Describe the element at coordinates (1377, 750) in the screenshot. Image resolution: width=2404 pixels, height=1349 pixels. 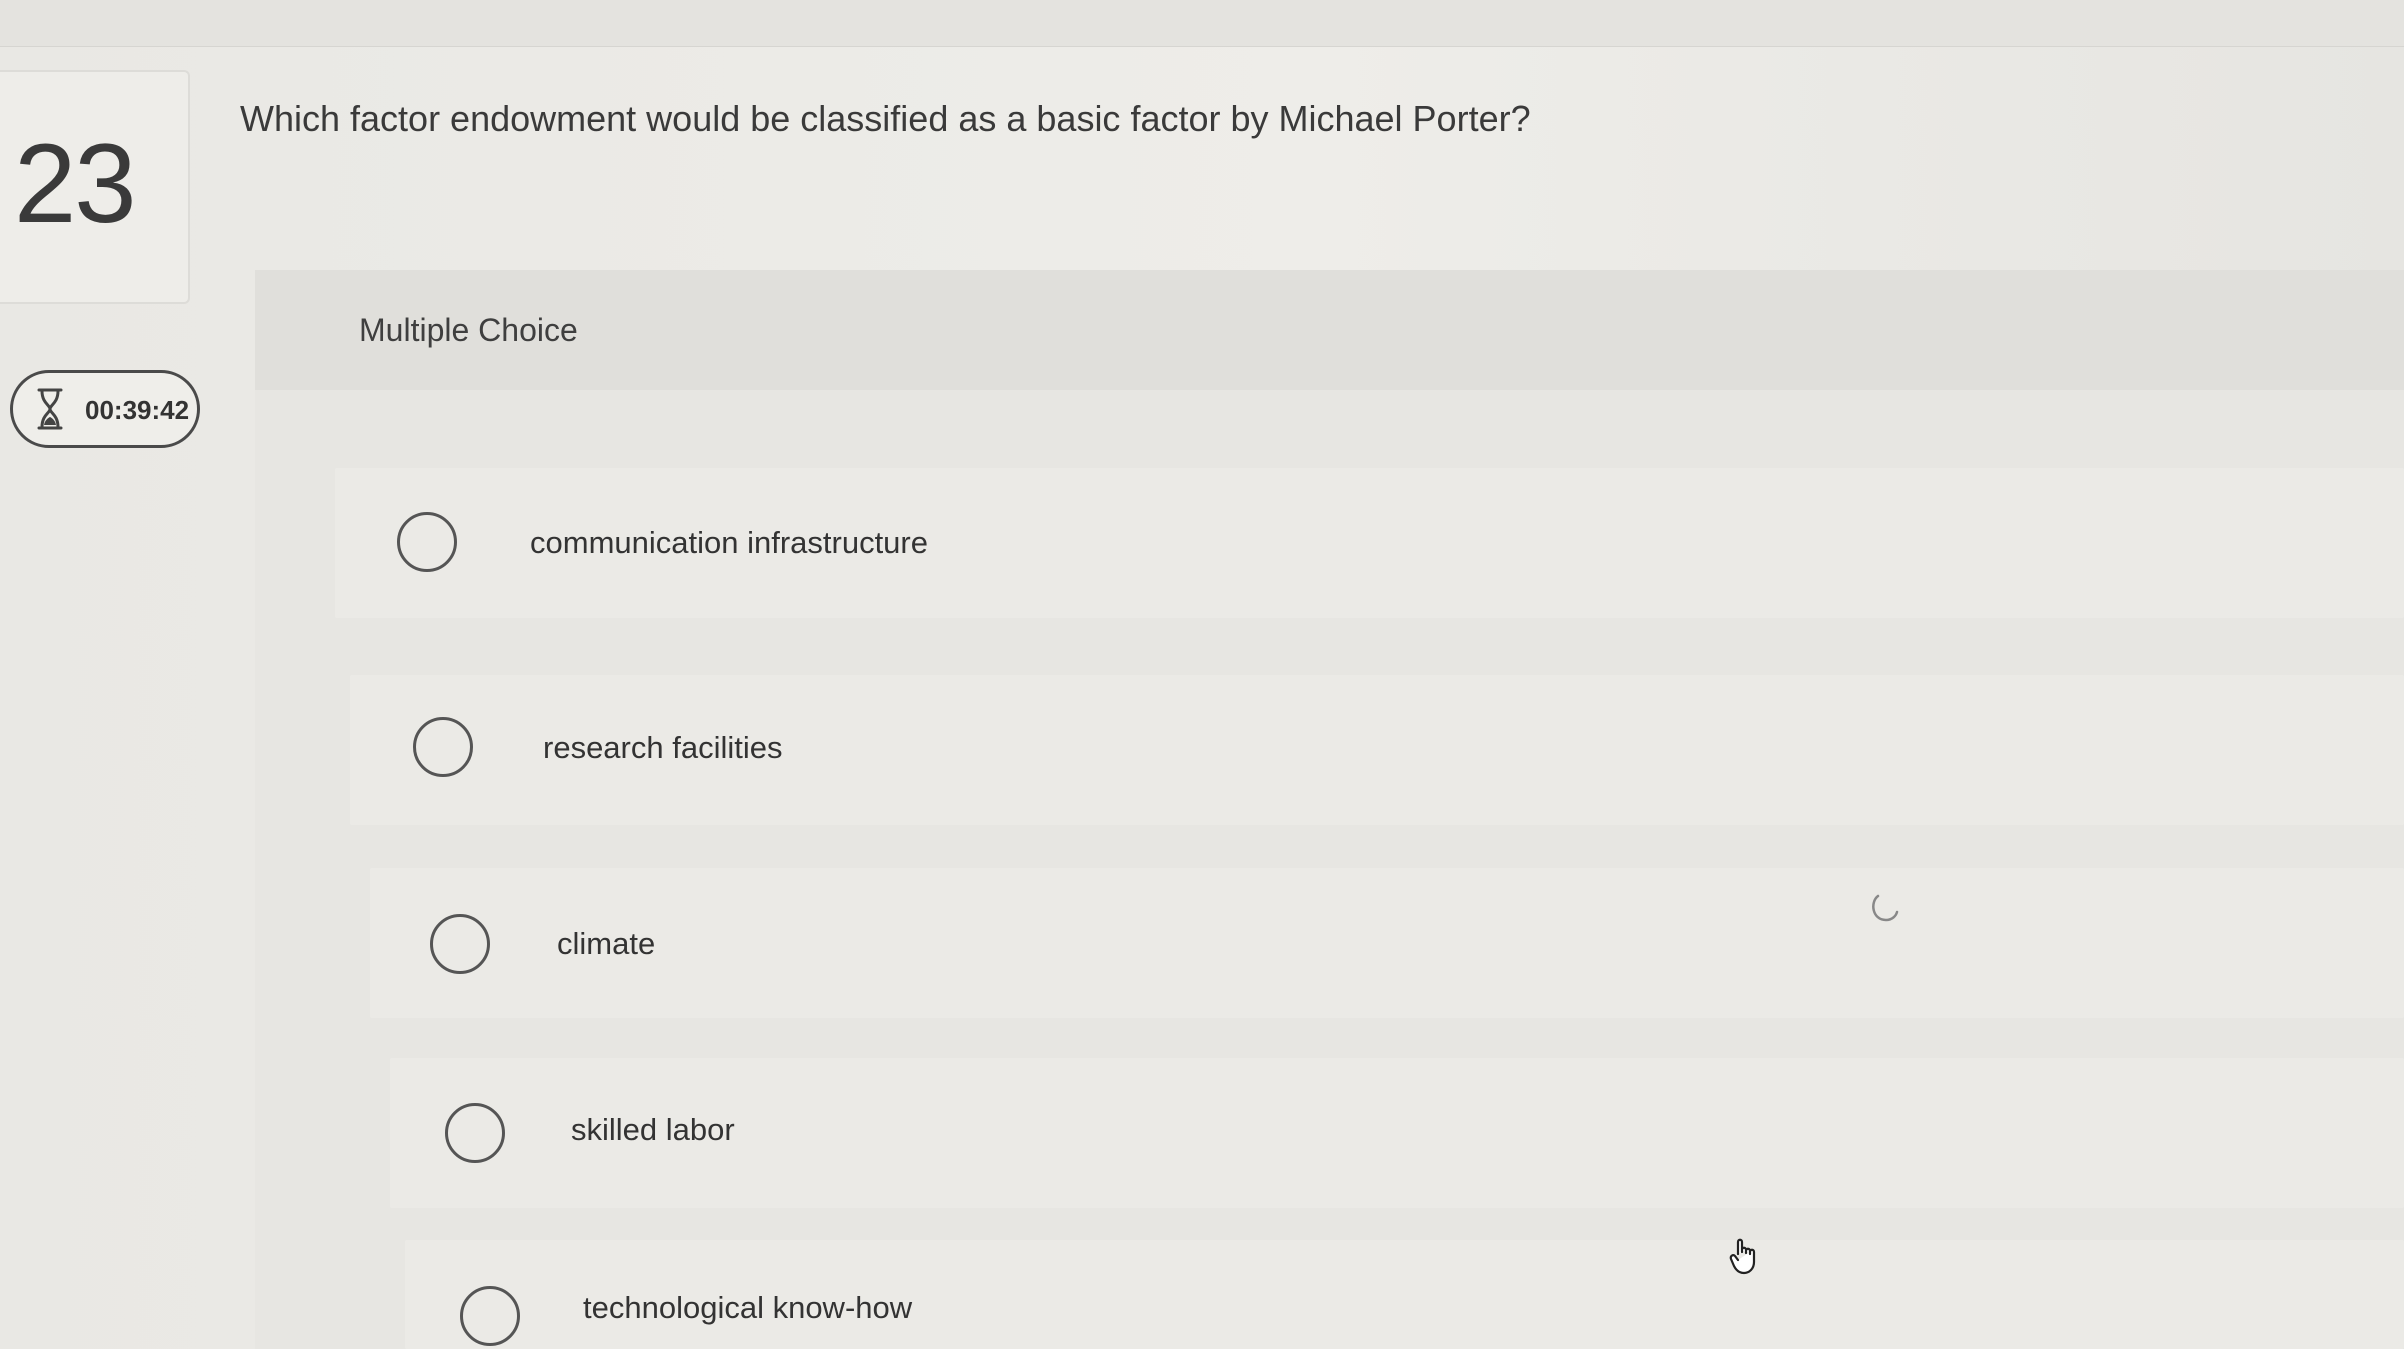
I see `answer-option-2: research facilities` at that location.